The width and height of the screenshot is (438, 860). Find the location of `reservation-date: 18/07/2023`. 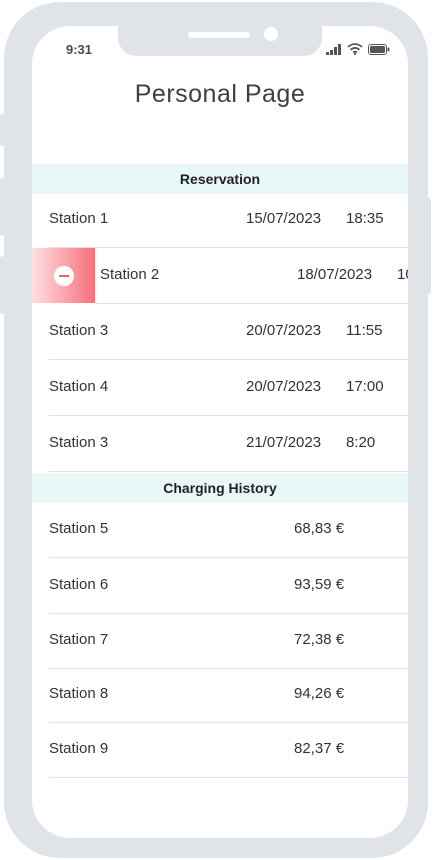

reservation-date: 18/07/2023 is located at coordinates (335, 274).